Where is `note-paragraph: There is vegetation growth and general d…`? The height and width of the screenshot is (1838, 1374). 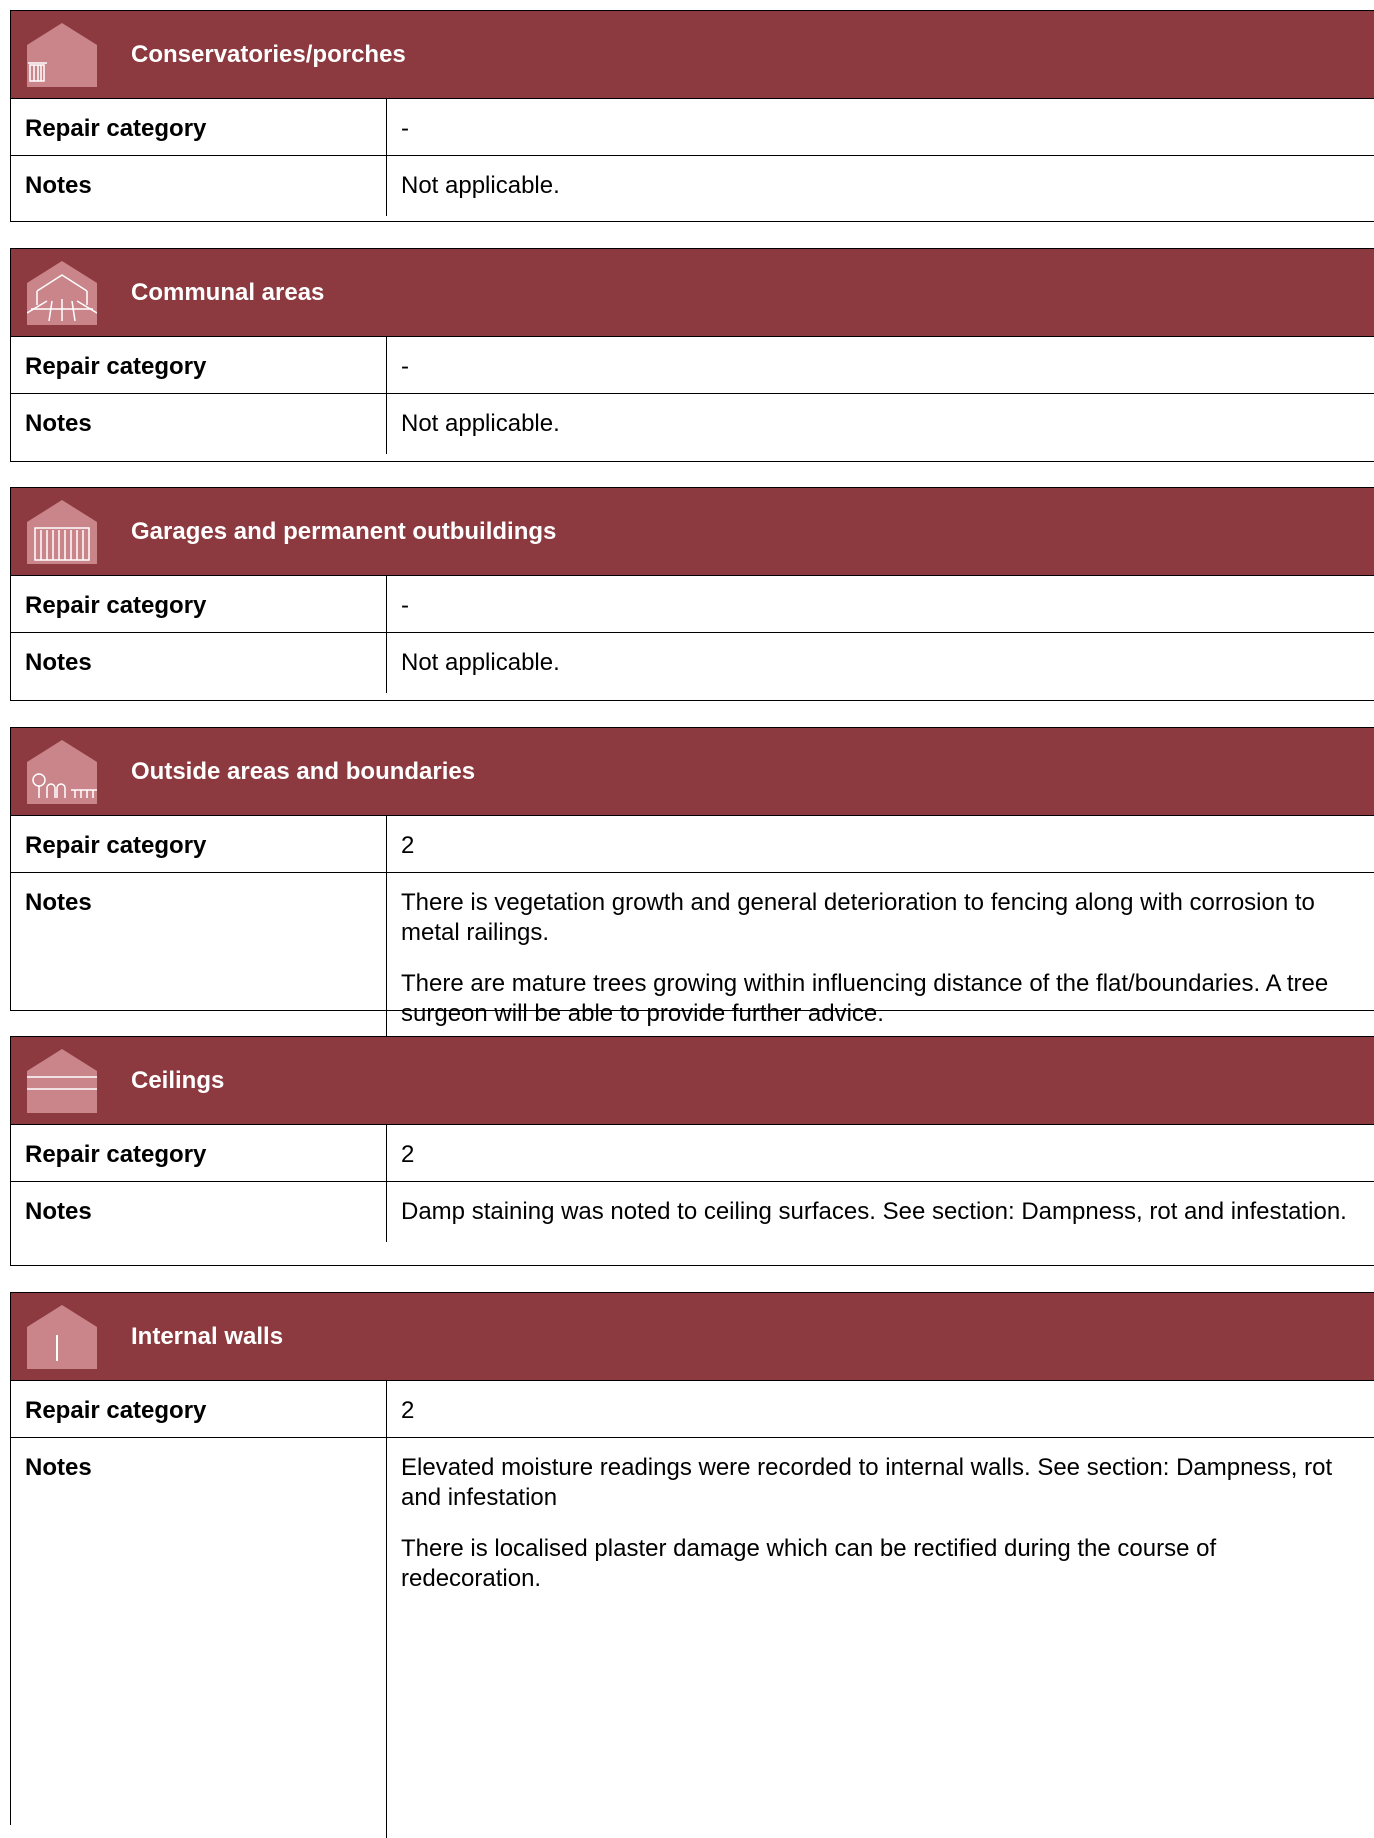
note-paragraph: There is vegetation growth and general d… is located at coordinates (858, 917).